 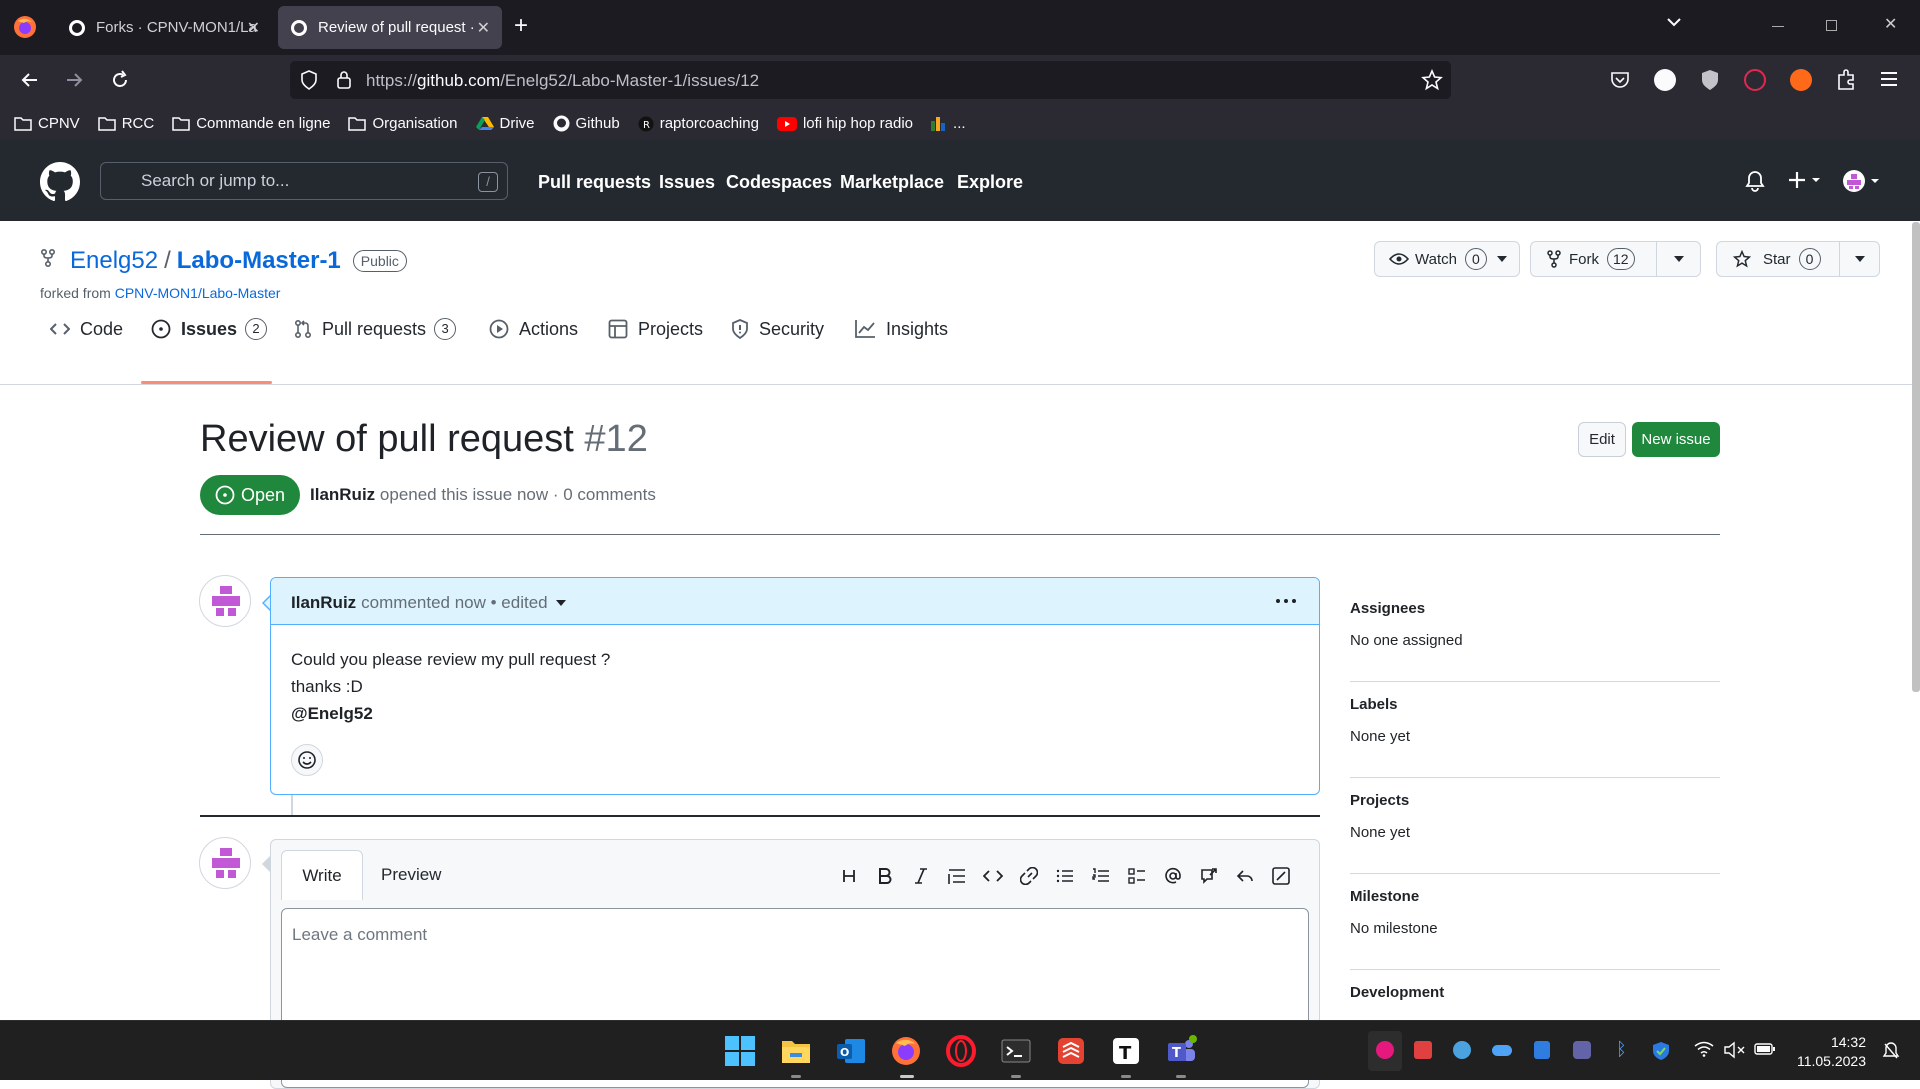 What do you see at coordinates (779, 182) in the screenshot?
I see `nav-codespaces: Codespaces` at bounding box center [779, 182].